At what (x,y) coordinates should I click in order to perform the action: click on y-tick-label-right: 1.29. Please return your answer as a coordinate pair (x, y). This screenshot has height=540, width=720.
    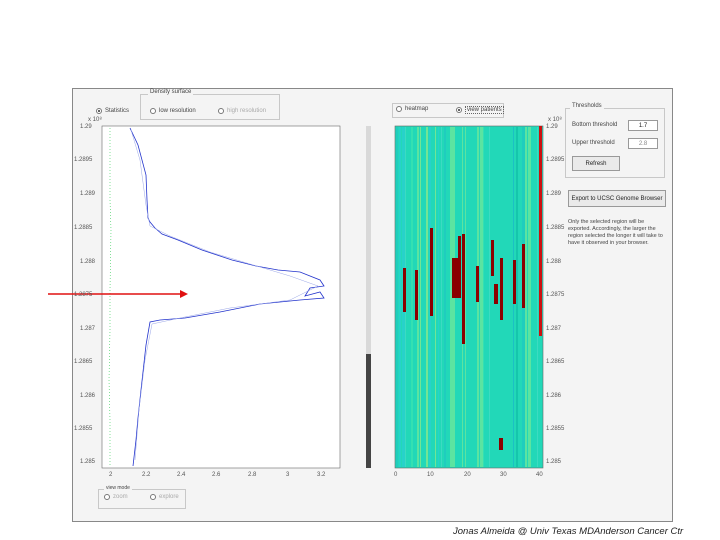
    Looking at the image, I should click on (552, 127).